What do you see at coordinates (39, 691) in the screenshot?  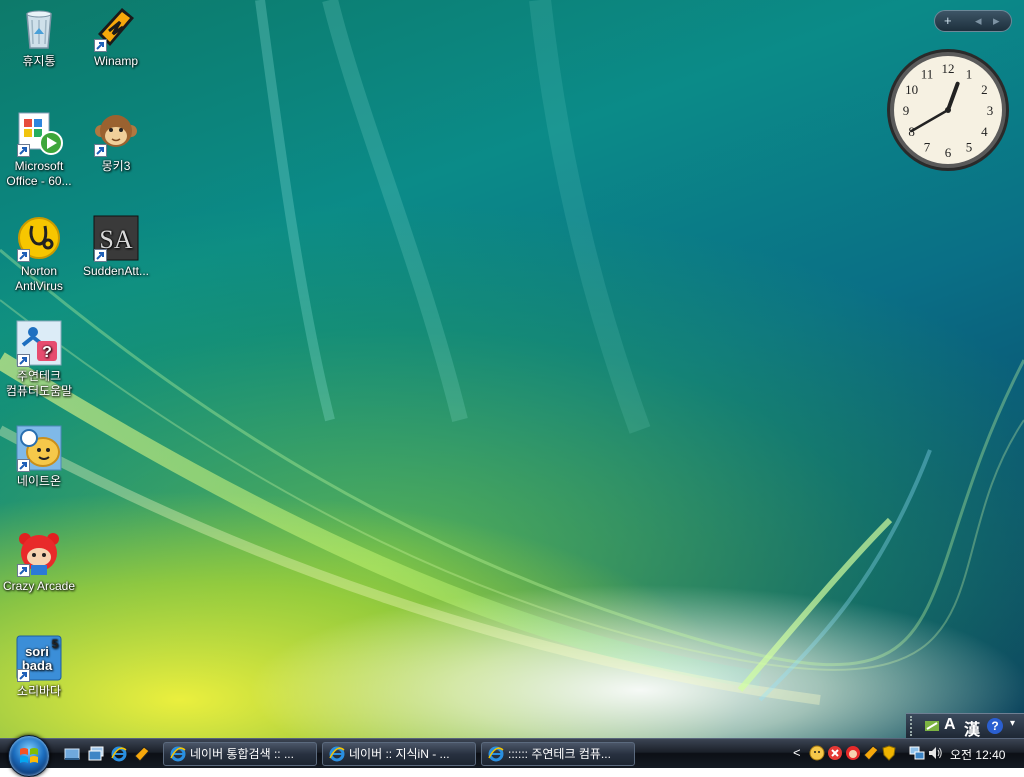 I see `desktop-icon-label: 소리바다` at bounding box center [39, 691].